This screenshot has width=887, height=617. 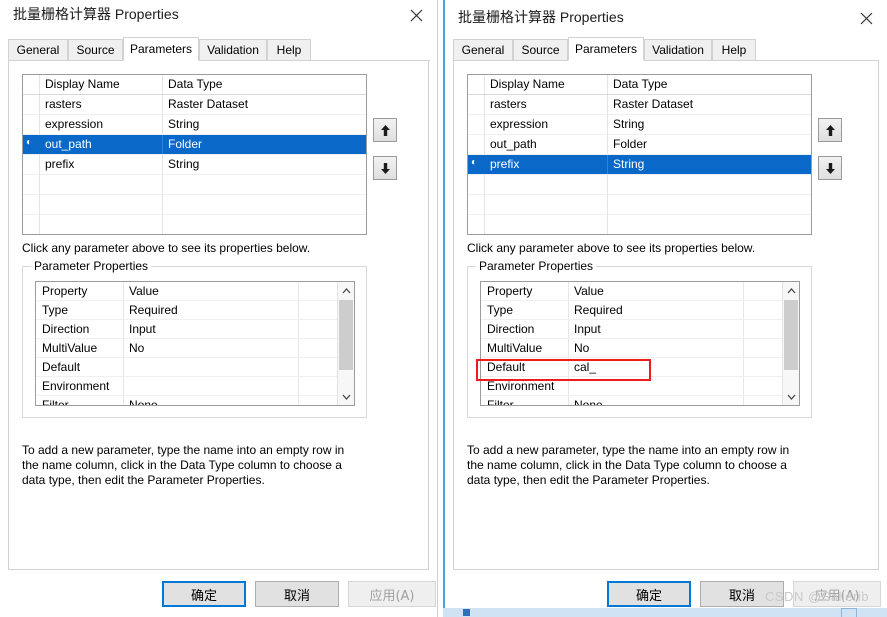 I want to click on column-header-property: Property, so click(x=80, y=291).